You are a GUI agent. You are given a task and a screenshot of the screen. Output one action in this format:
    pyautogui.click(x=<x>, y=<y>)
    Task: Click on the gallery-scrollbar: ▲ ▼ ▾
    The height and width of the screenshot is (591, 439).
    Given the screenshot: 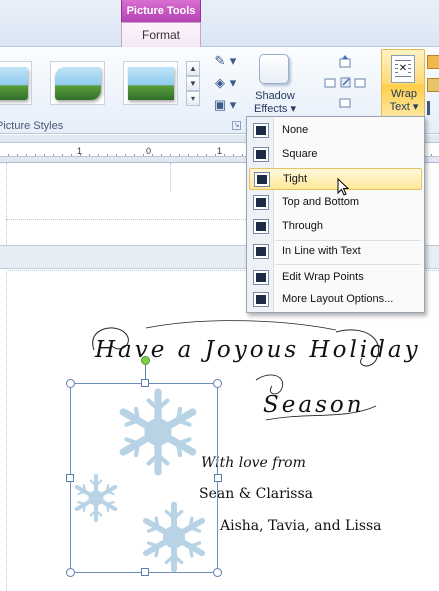 What is the action you would take?
    pyautogui.click(x=193, y=84)
    